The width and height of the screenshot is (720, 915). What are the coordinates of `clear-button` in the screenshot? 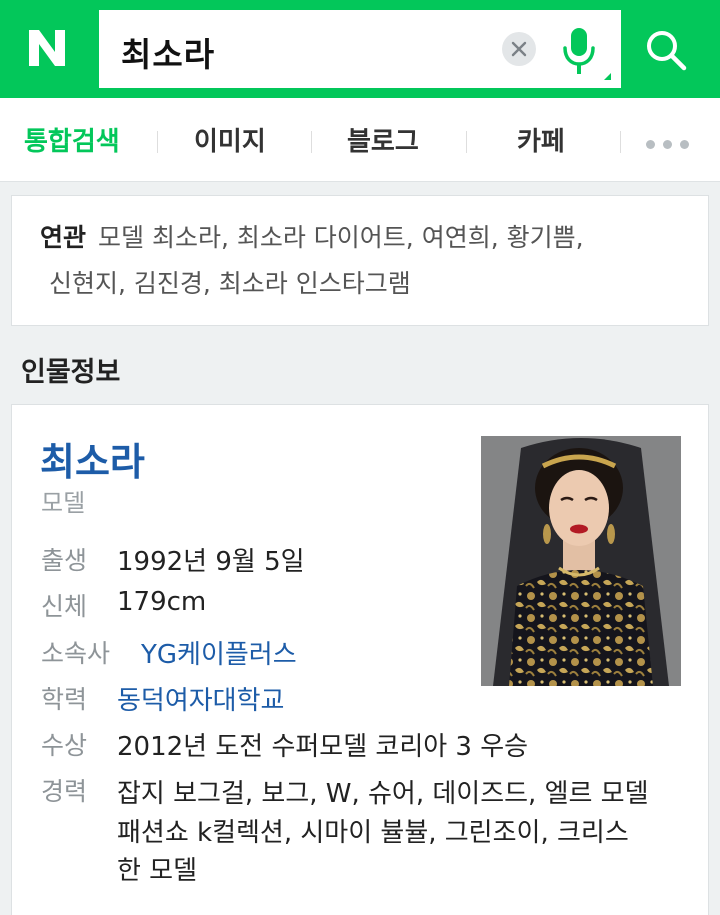 It's located at (519, 49).